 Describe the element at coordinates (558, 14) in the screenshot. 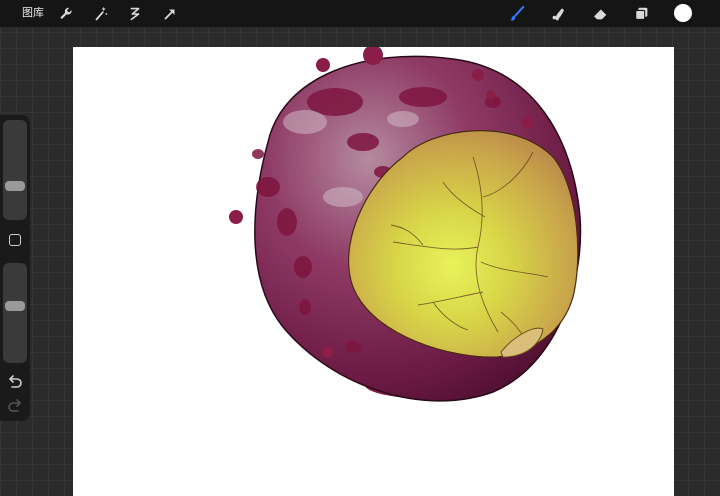

I see `smudge-icon` at that location.